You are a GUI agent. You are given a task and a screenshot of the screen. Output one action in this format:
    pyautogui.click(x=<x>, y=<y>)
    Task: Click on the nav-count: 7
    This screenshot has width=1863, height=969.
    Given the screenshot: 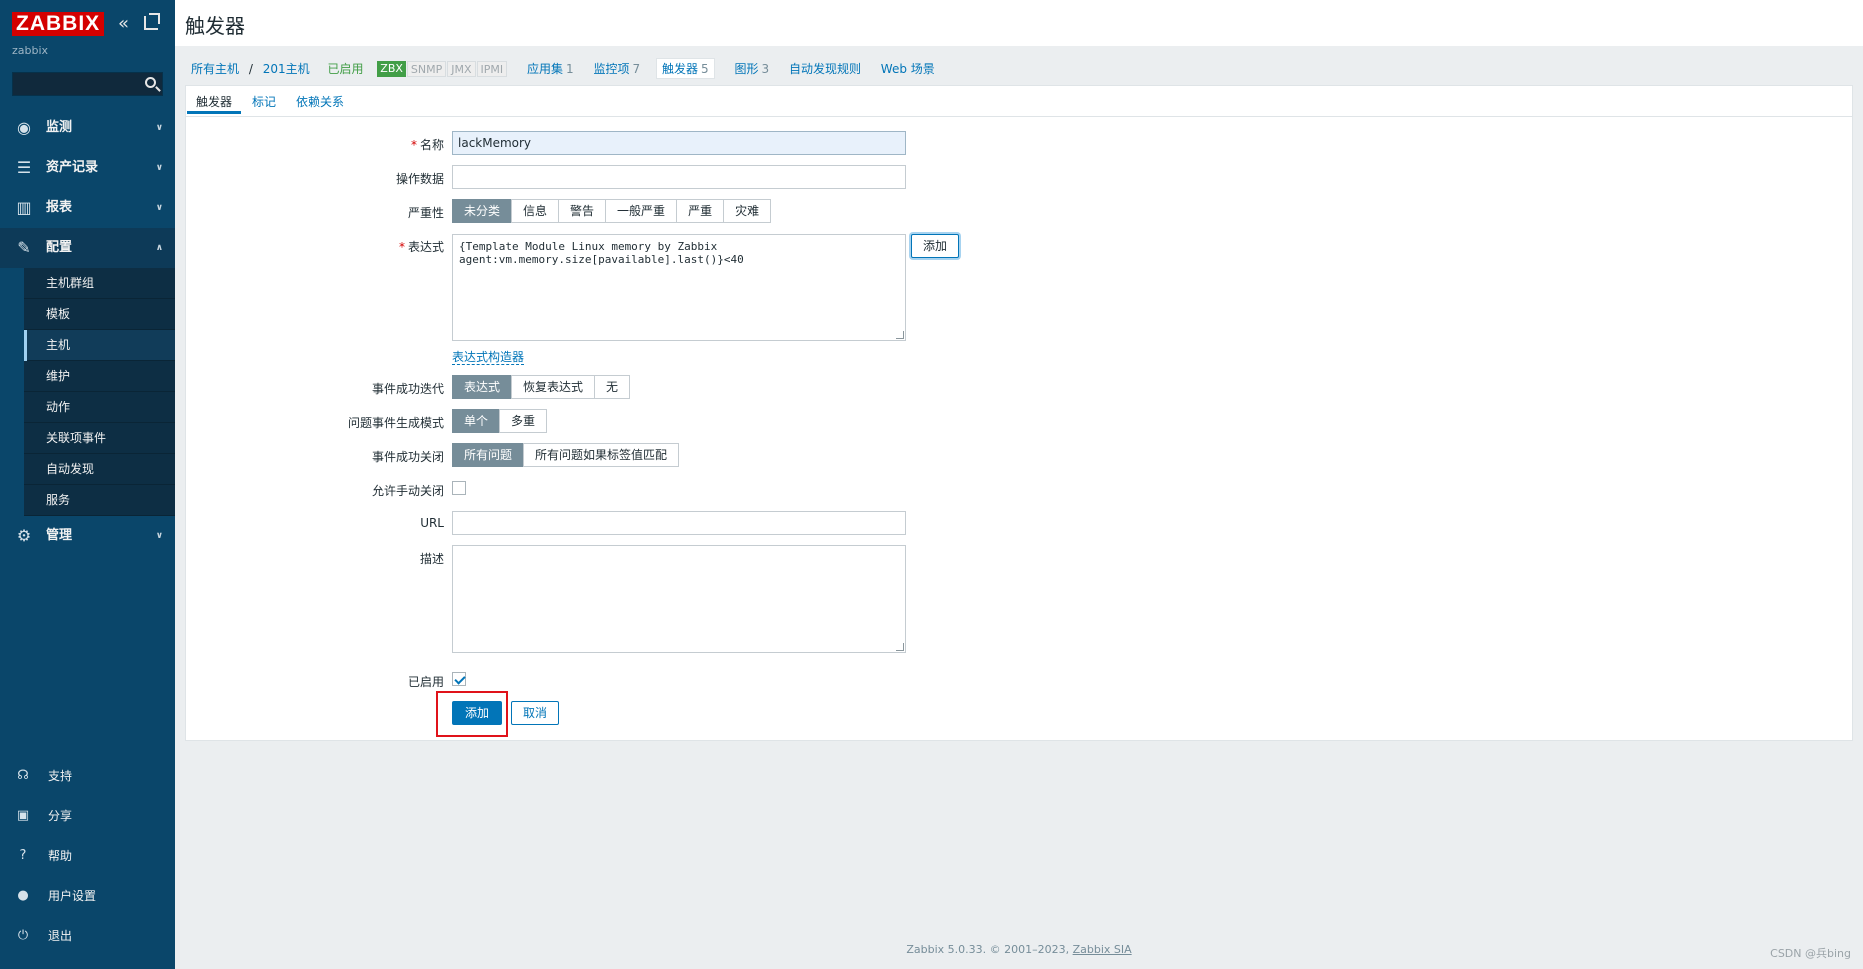 What is the action you would take?
    pyautogui.click(x=636, y=68)
    